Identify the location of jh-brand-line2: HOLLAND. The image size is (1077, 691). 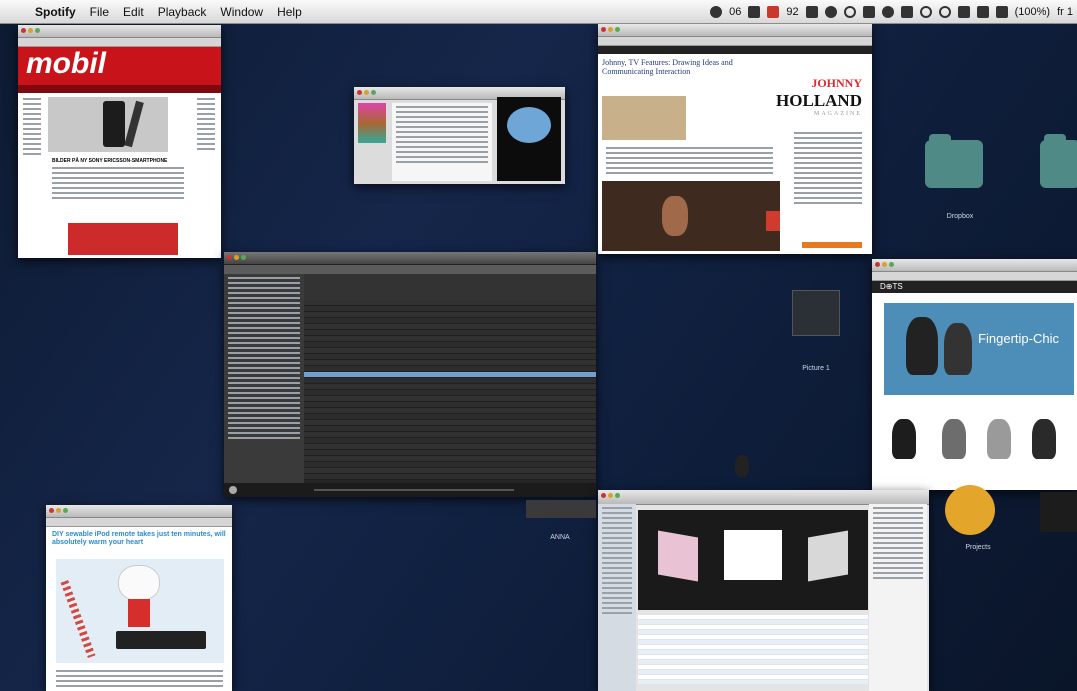
(819, 100).